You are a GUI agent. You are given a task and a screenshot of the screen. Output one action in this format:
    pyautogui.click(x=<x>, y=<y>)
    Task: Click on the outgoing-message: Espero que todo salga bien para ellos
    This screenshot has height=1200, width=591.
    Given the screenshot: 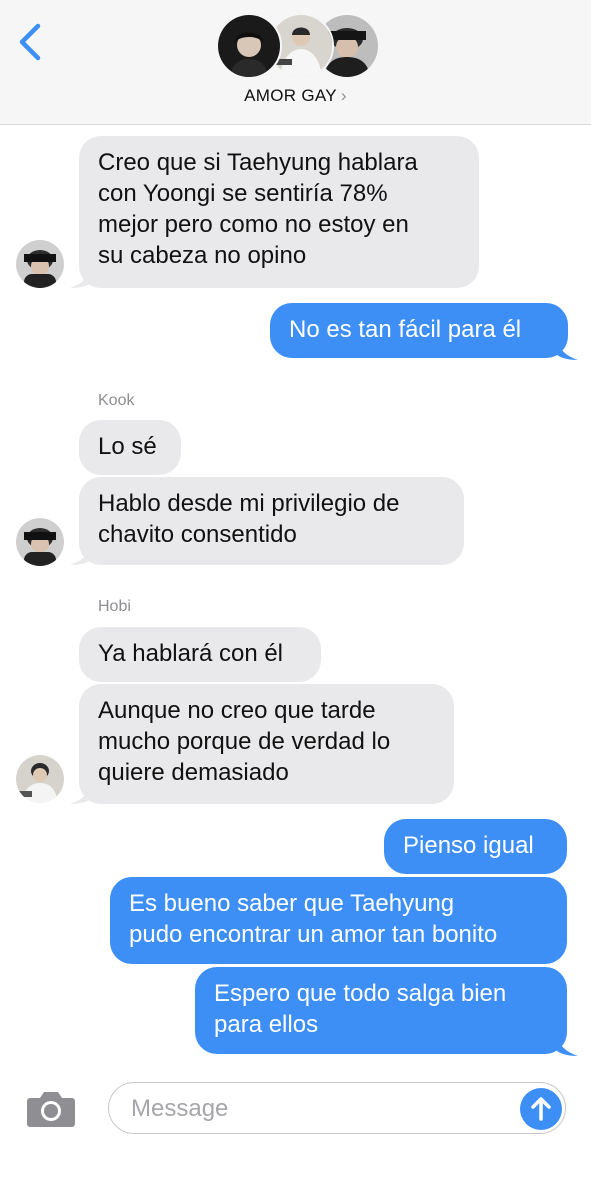 What is the action you would take?
    pyautogui.click(x=381, y=1010)
    